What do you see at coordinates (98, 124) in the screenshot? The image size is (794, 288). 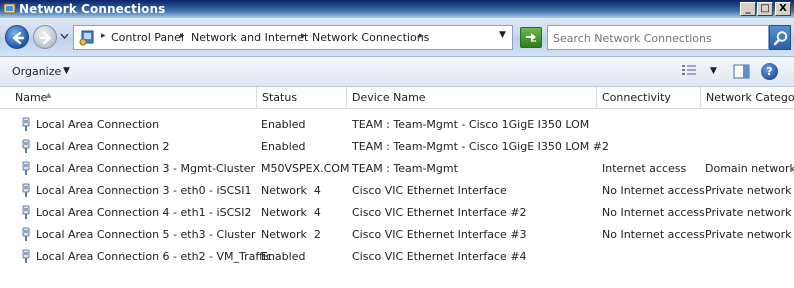 I see `connection-name: Local Area Connection` at bounding box center [98, 124].